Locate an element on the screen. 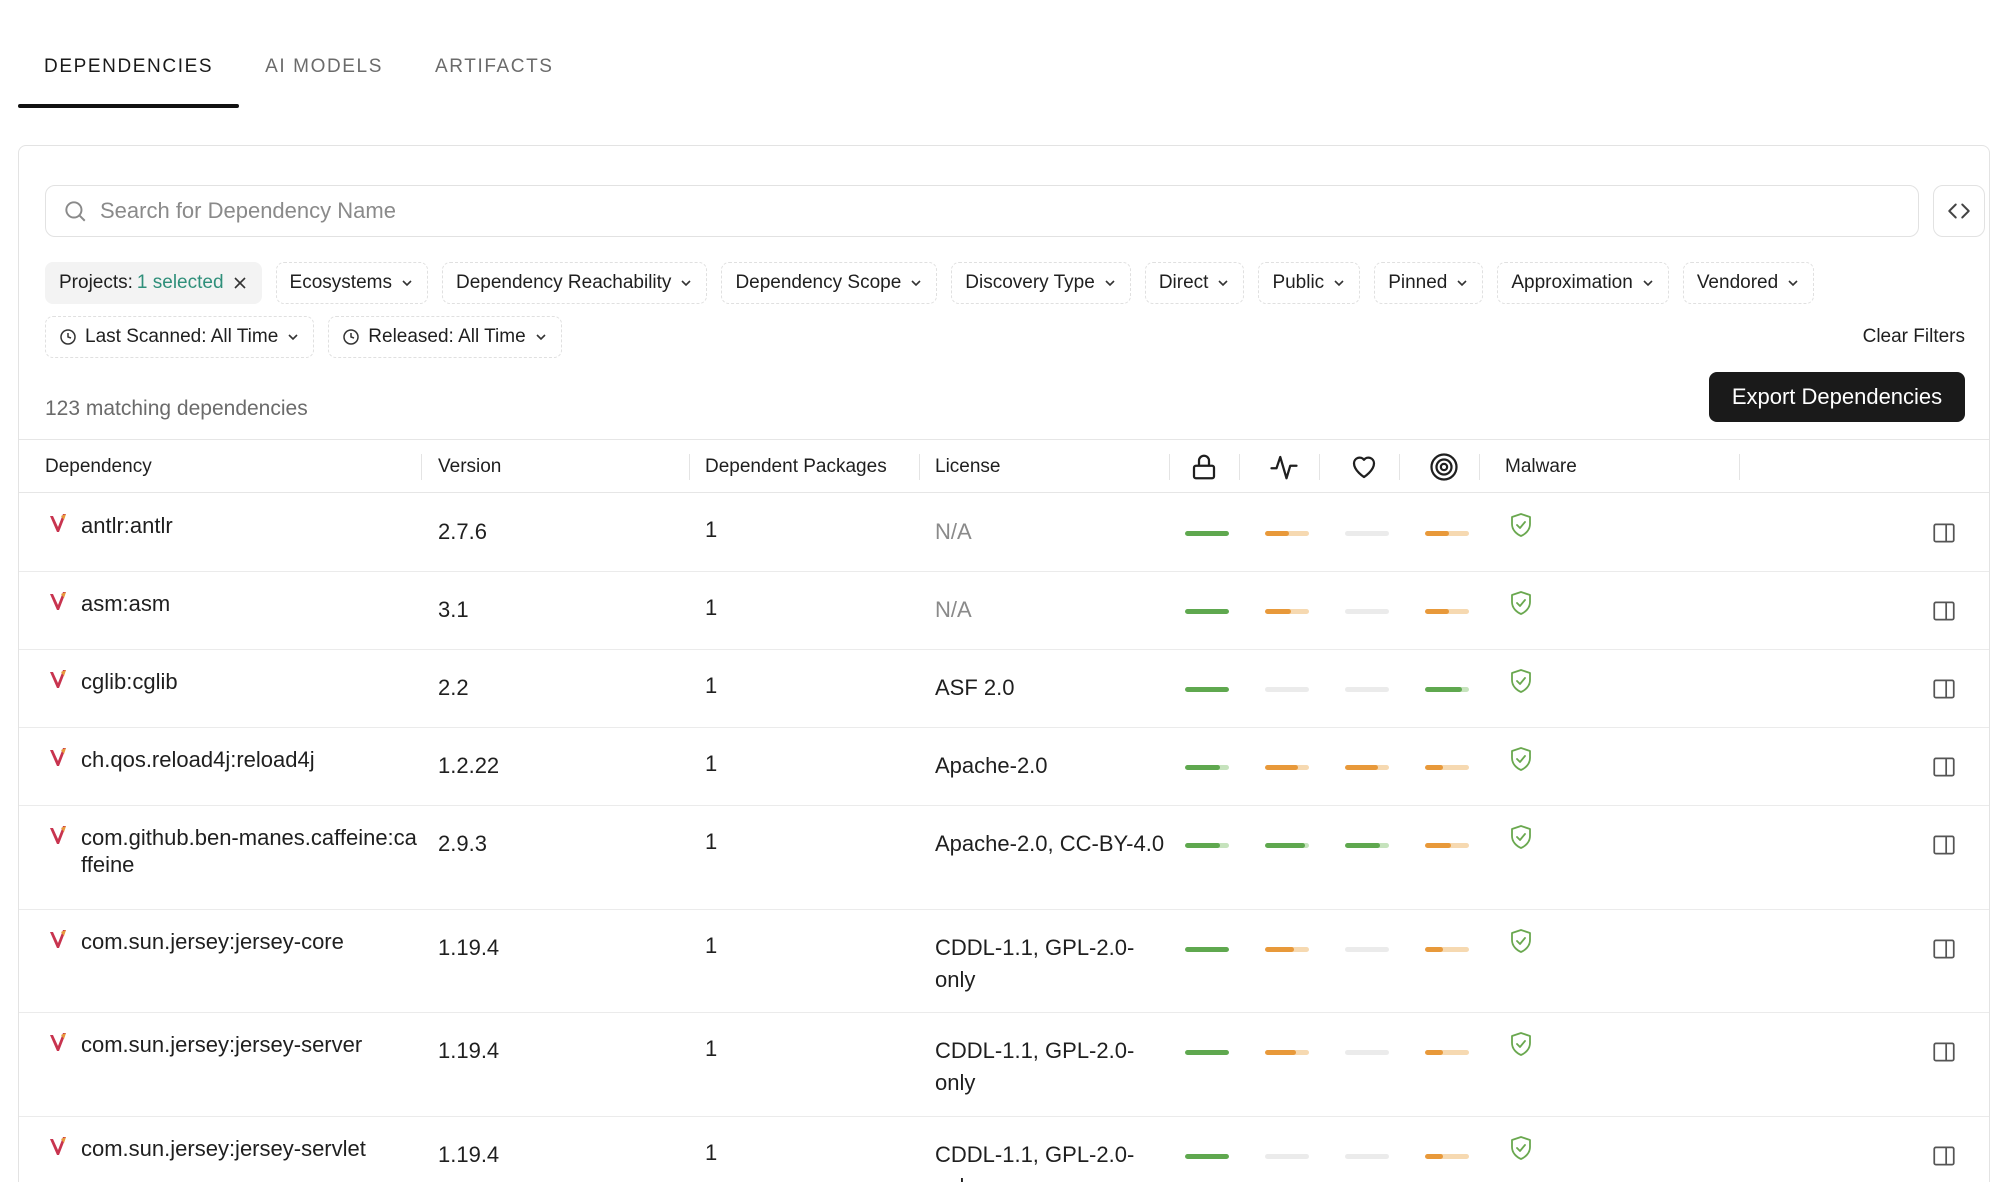 The image size is (2006, 1182). column-popularity is located at coordinates (1364, 466).